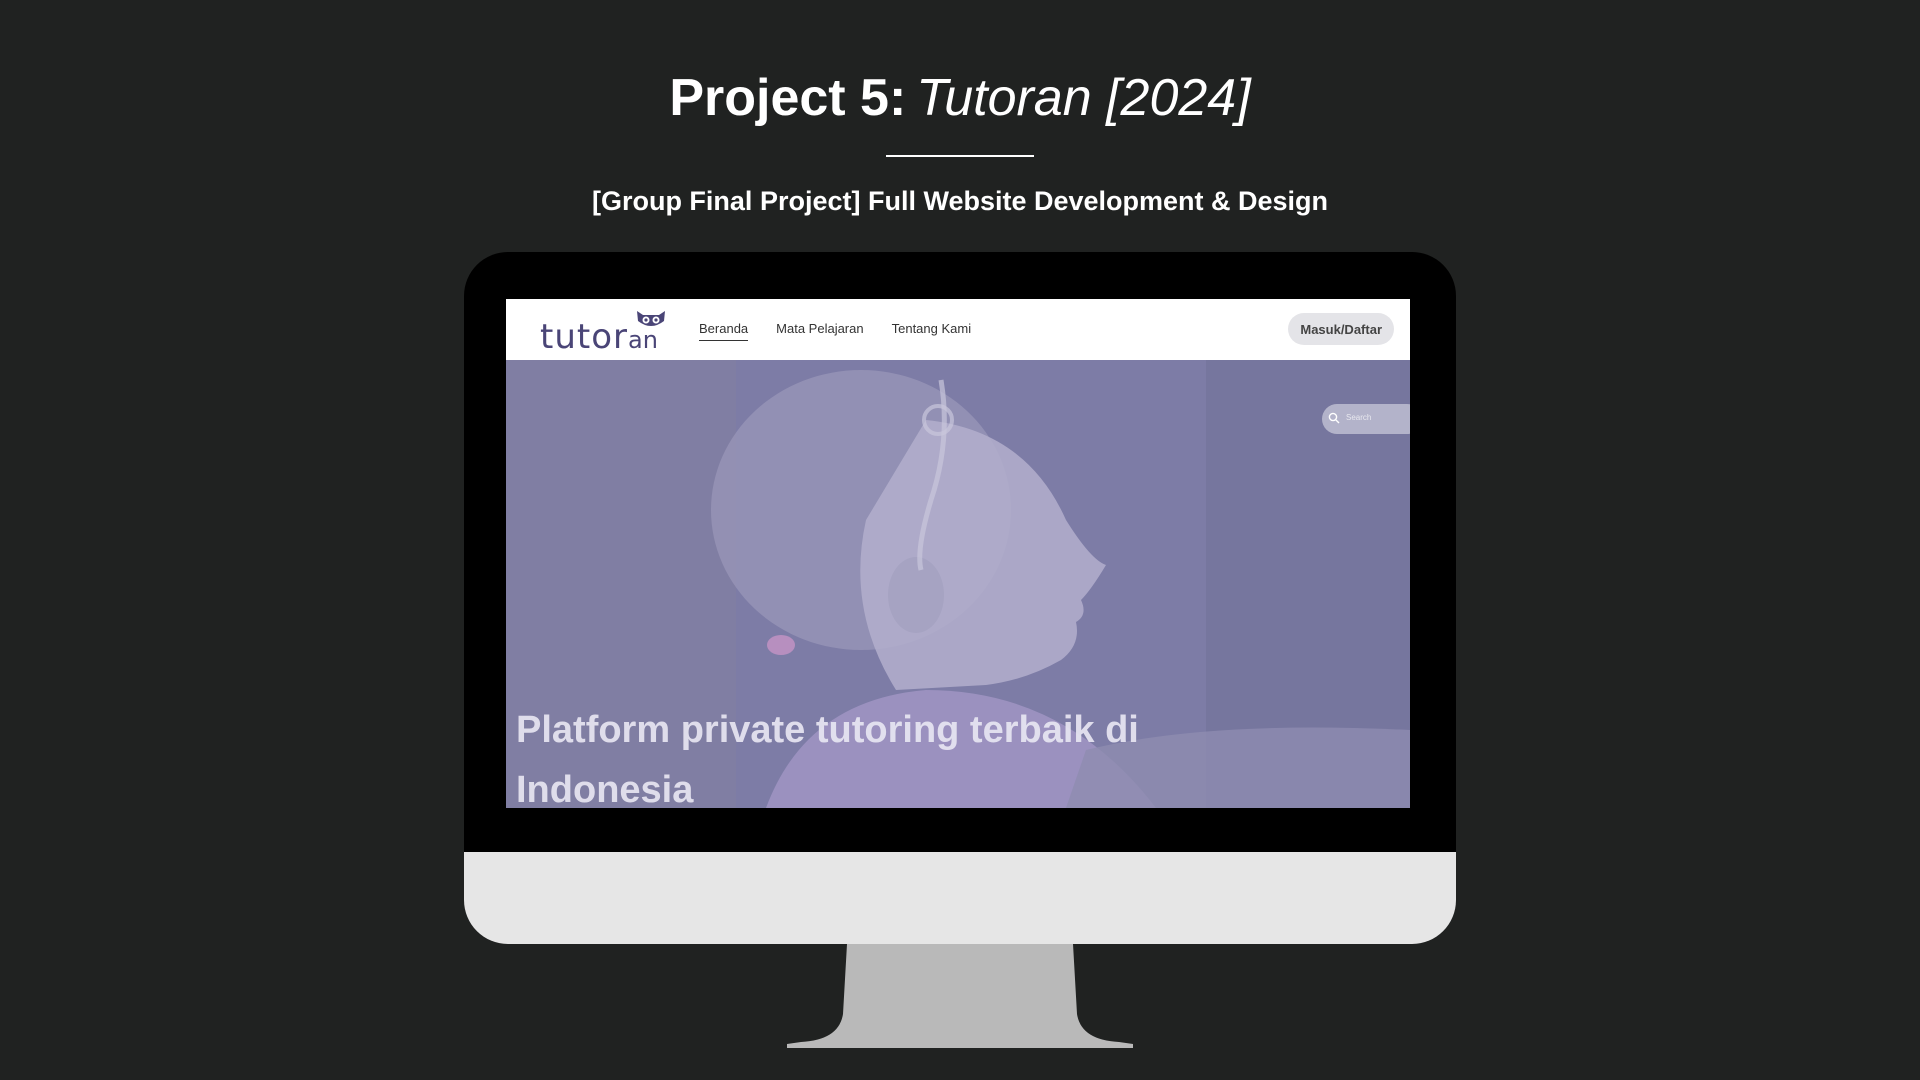 The image size is (1920, 1080). What do you see at coordinates (819, 331) in the screenshot?
I see `nav-item-mata-pelajaran: Mata Pelajaran` at bounding box center [819, 331].